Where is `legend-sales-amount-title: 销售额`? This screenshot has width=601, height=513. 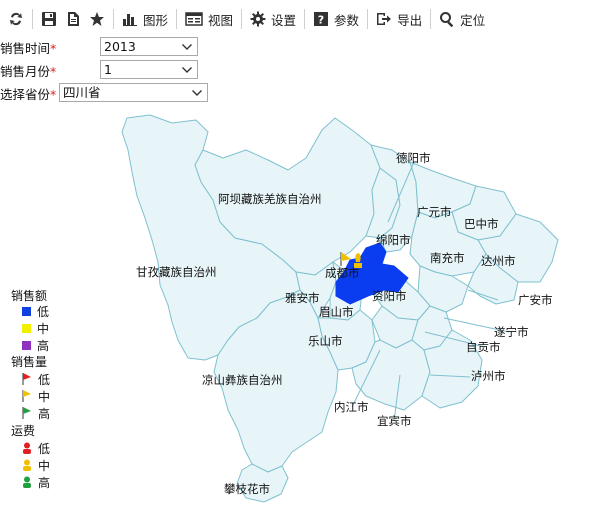
legend-sales-amount-title: 销售额 is located at coordinates (29, 296).